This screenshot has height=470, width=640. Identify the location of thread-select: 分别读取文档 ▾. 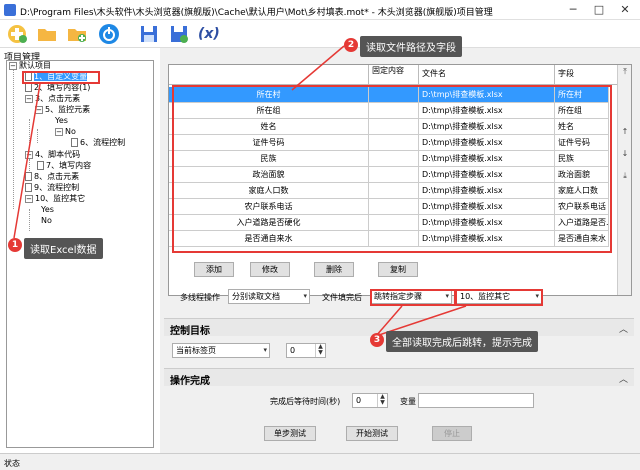
(269, 296).